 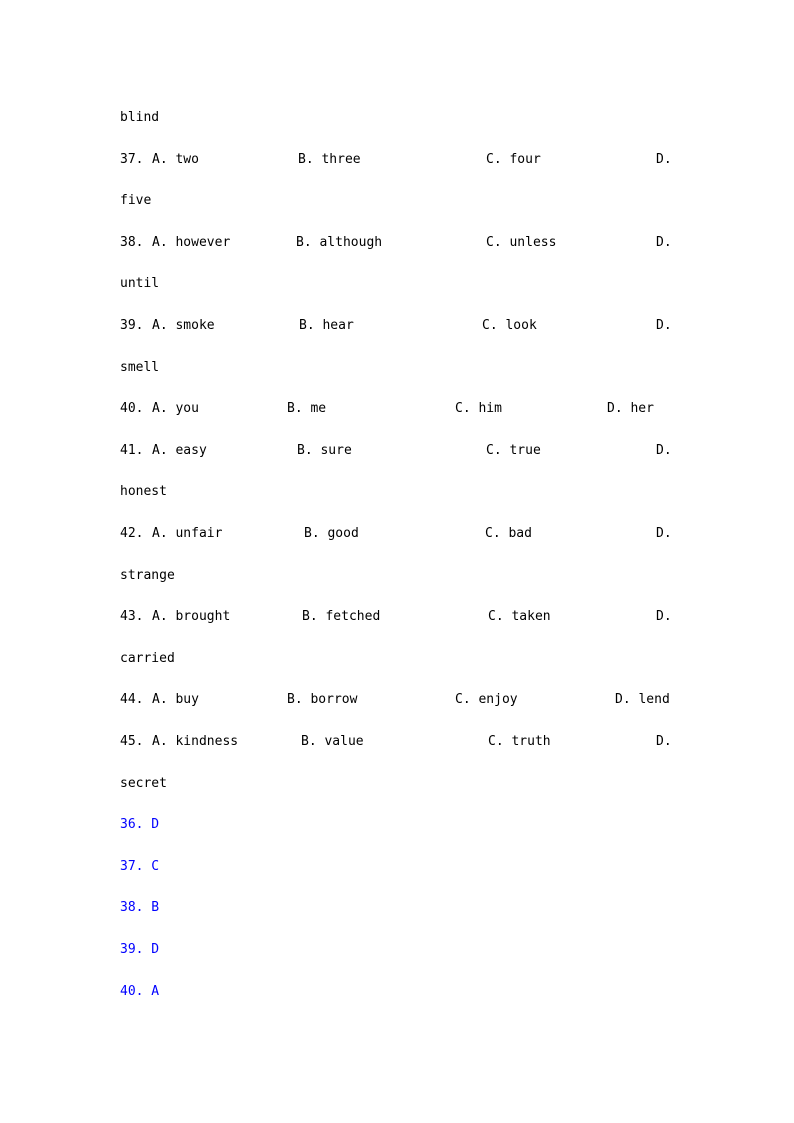 What do you see at coordinates (339, 242) in the screenshot?
I see `option-b: B. although` at bounding box center [339, 242].